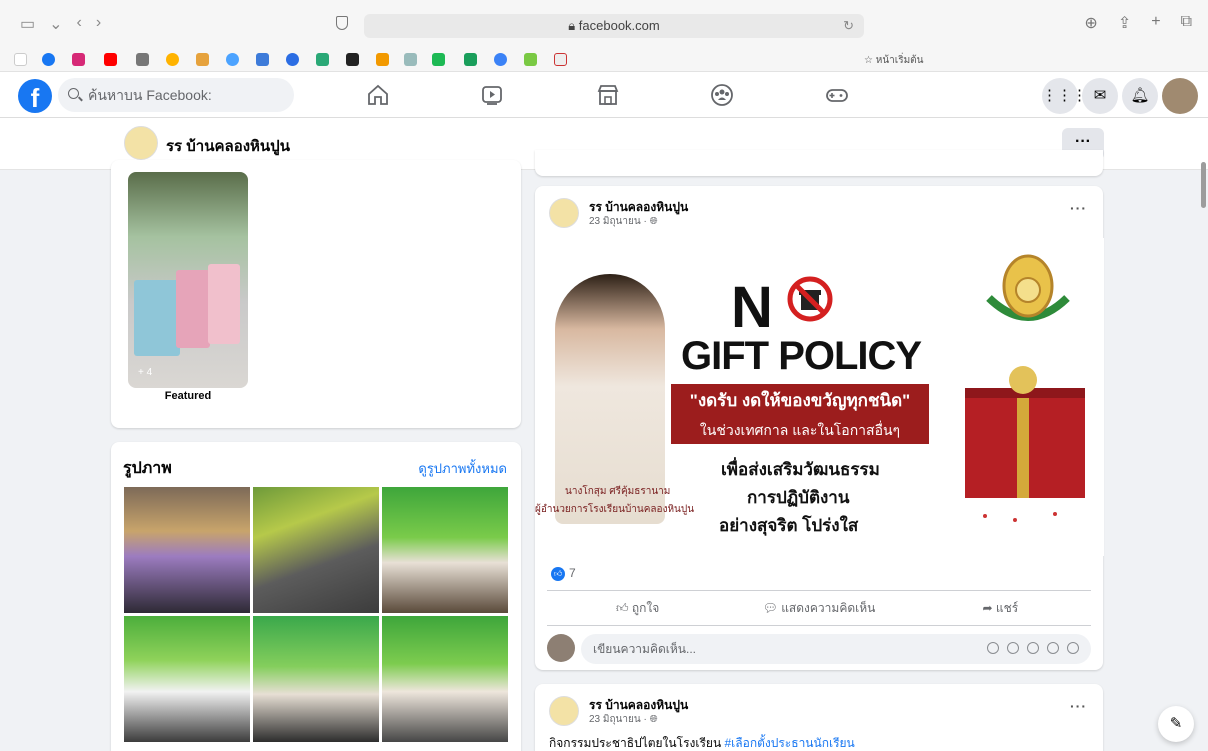 The height and width of the screenshot is (751, 1208). What do you see at coordinates (573, 25) in the screenshot?
I see `lock-icon: 🔒︎` at bounding box center [573, 25].